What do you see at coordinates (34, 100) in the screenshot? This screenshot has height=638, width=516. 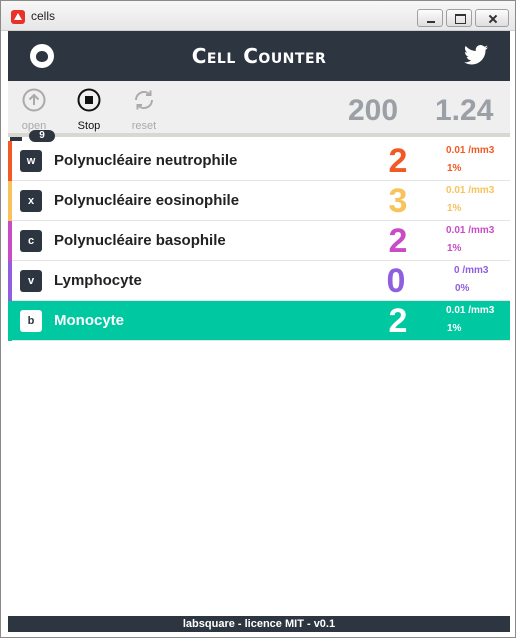 I see `upload-icon` at bounding box center [34, 100].